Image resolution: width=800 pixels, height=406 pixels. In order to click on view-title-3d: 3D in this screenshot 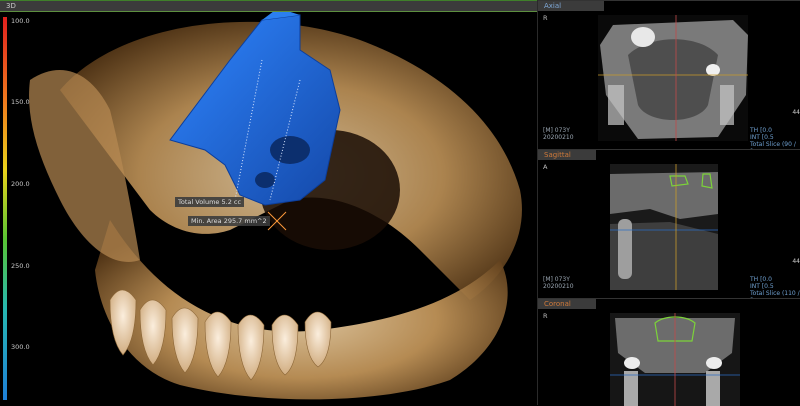, I will do `click(268, 6)`.